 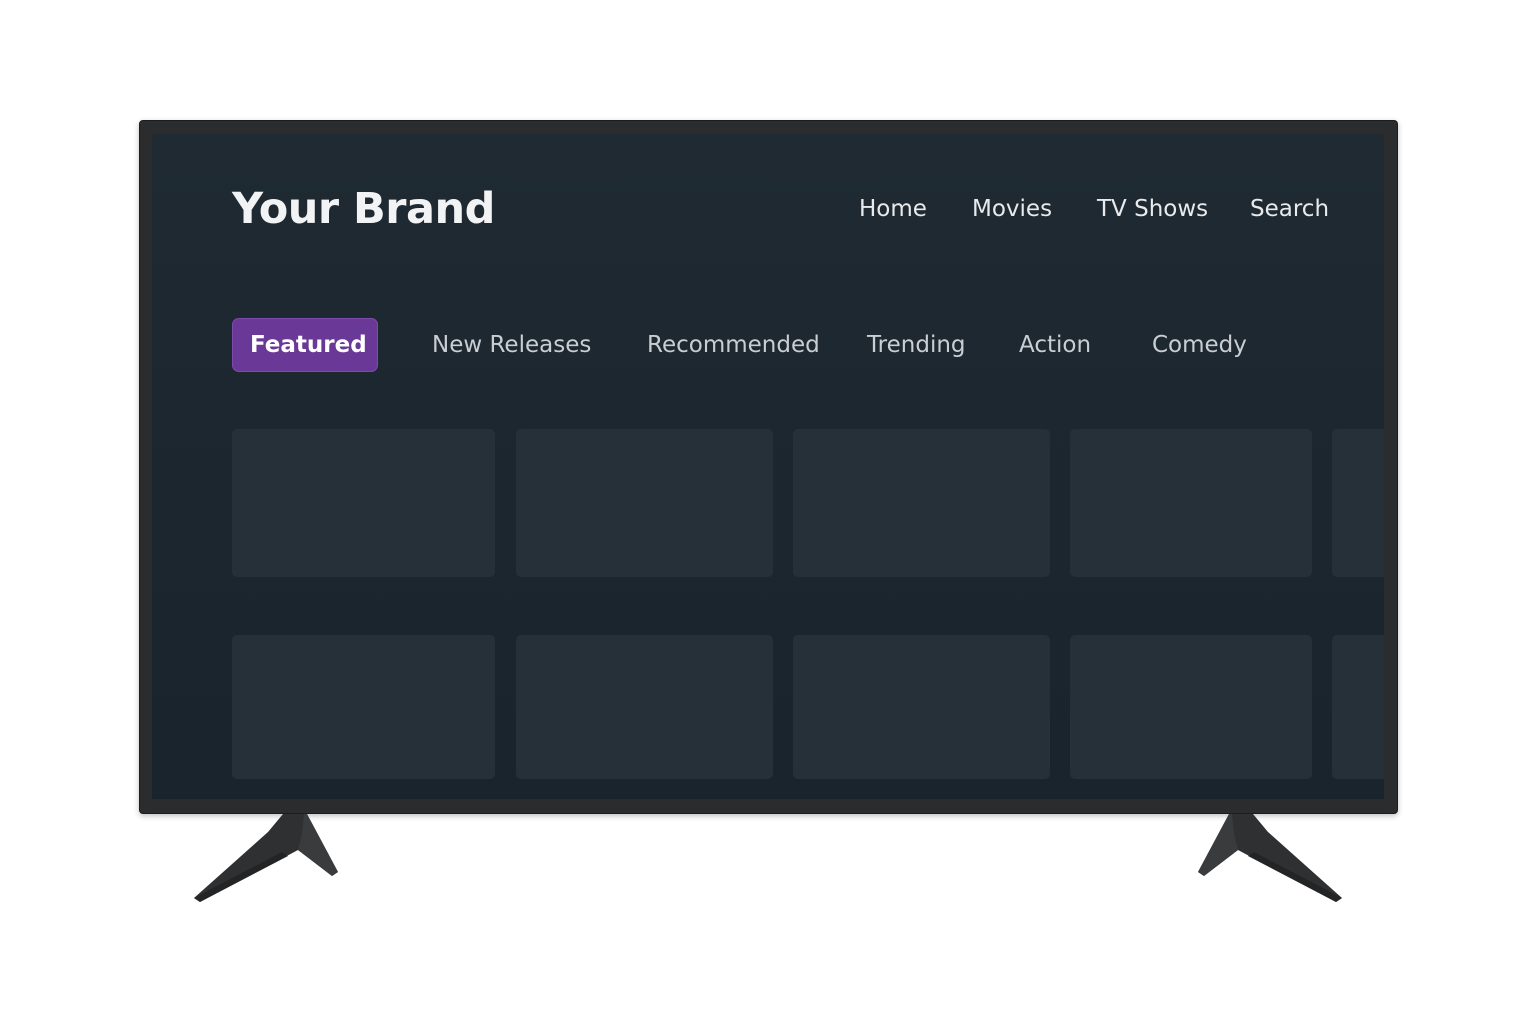 I want to click on nav-item-home: Home, so click(x=893, y=209).